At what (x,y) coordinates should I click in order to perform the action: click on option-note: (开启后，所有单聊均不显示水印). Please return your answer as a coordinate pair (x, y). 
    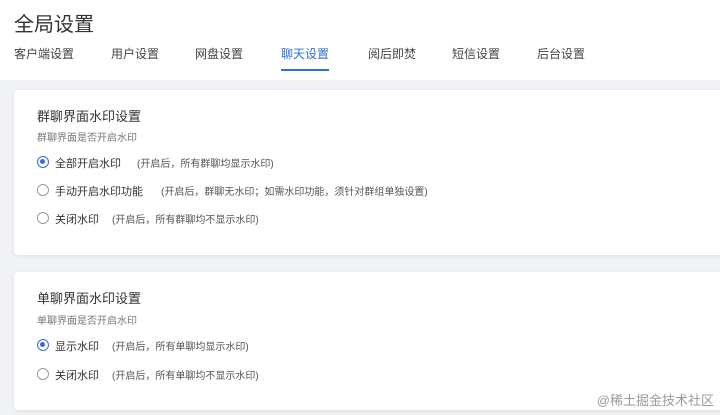
    Looking at the image, I should click on (185, 376).